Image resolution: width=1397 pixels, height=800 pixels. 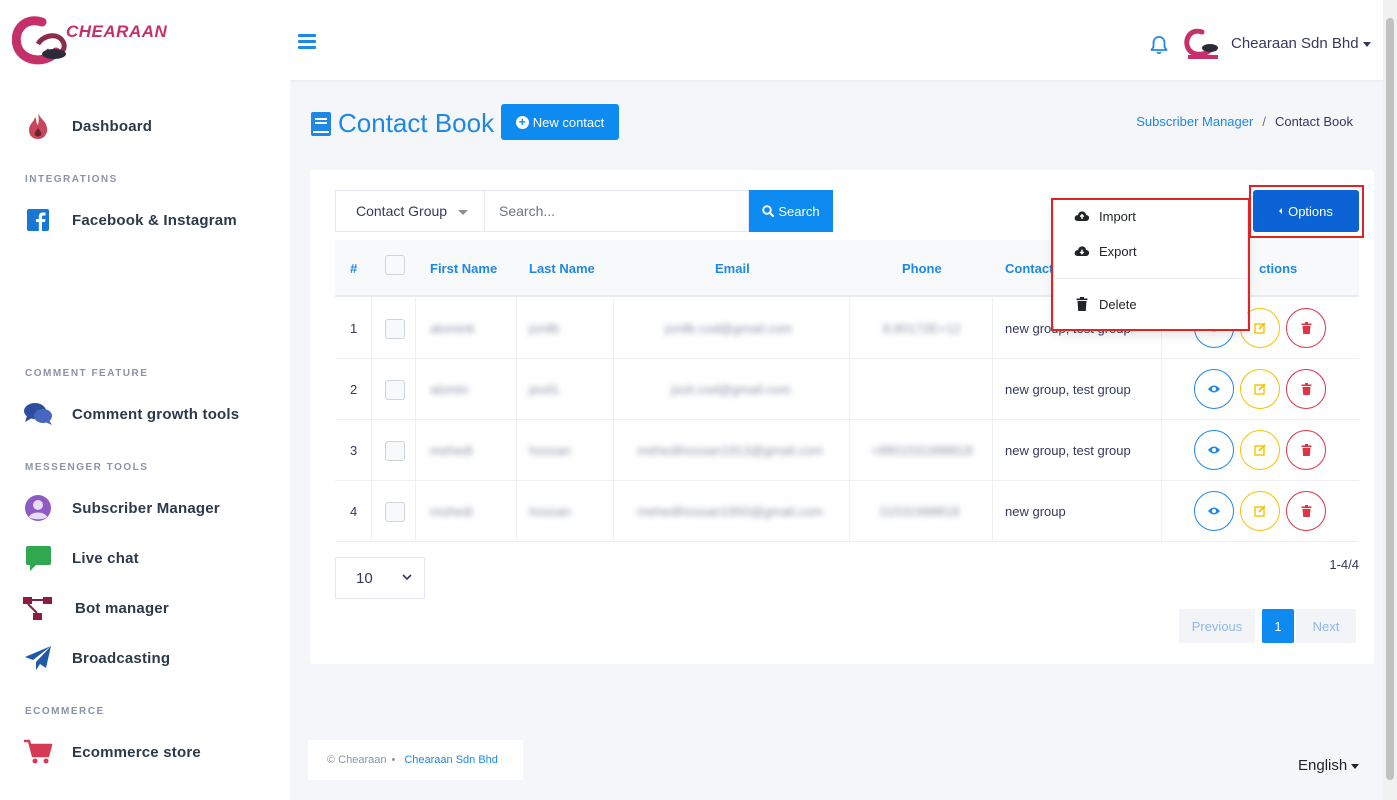 What do you see at coordinates (353, 268) in the screenshot?
I see `column-header-number: #` at bounding box center [353, 268].